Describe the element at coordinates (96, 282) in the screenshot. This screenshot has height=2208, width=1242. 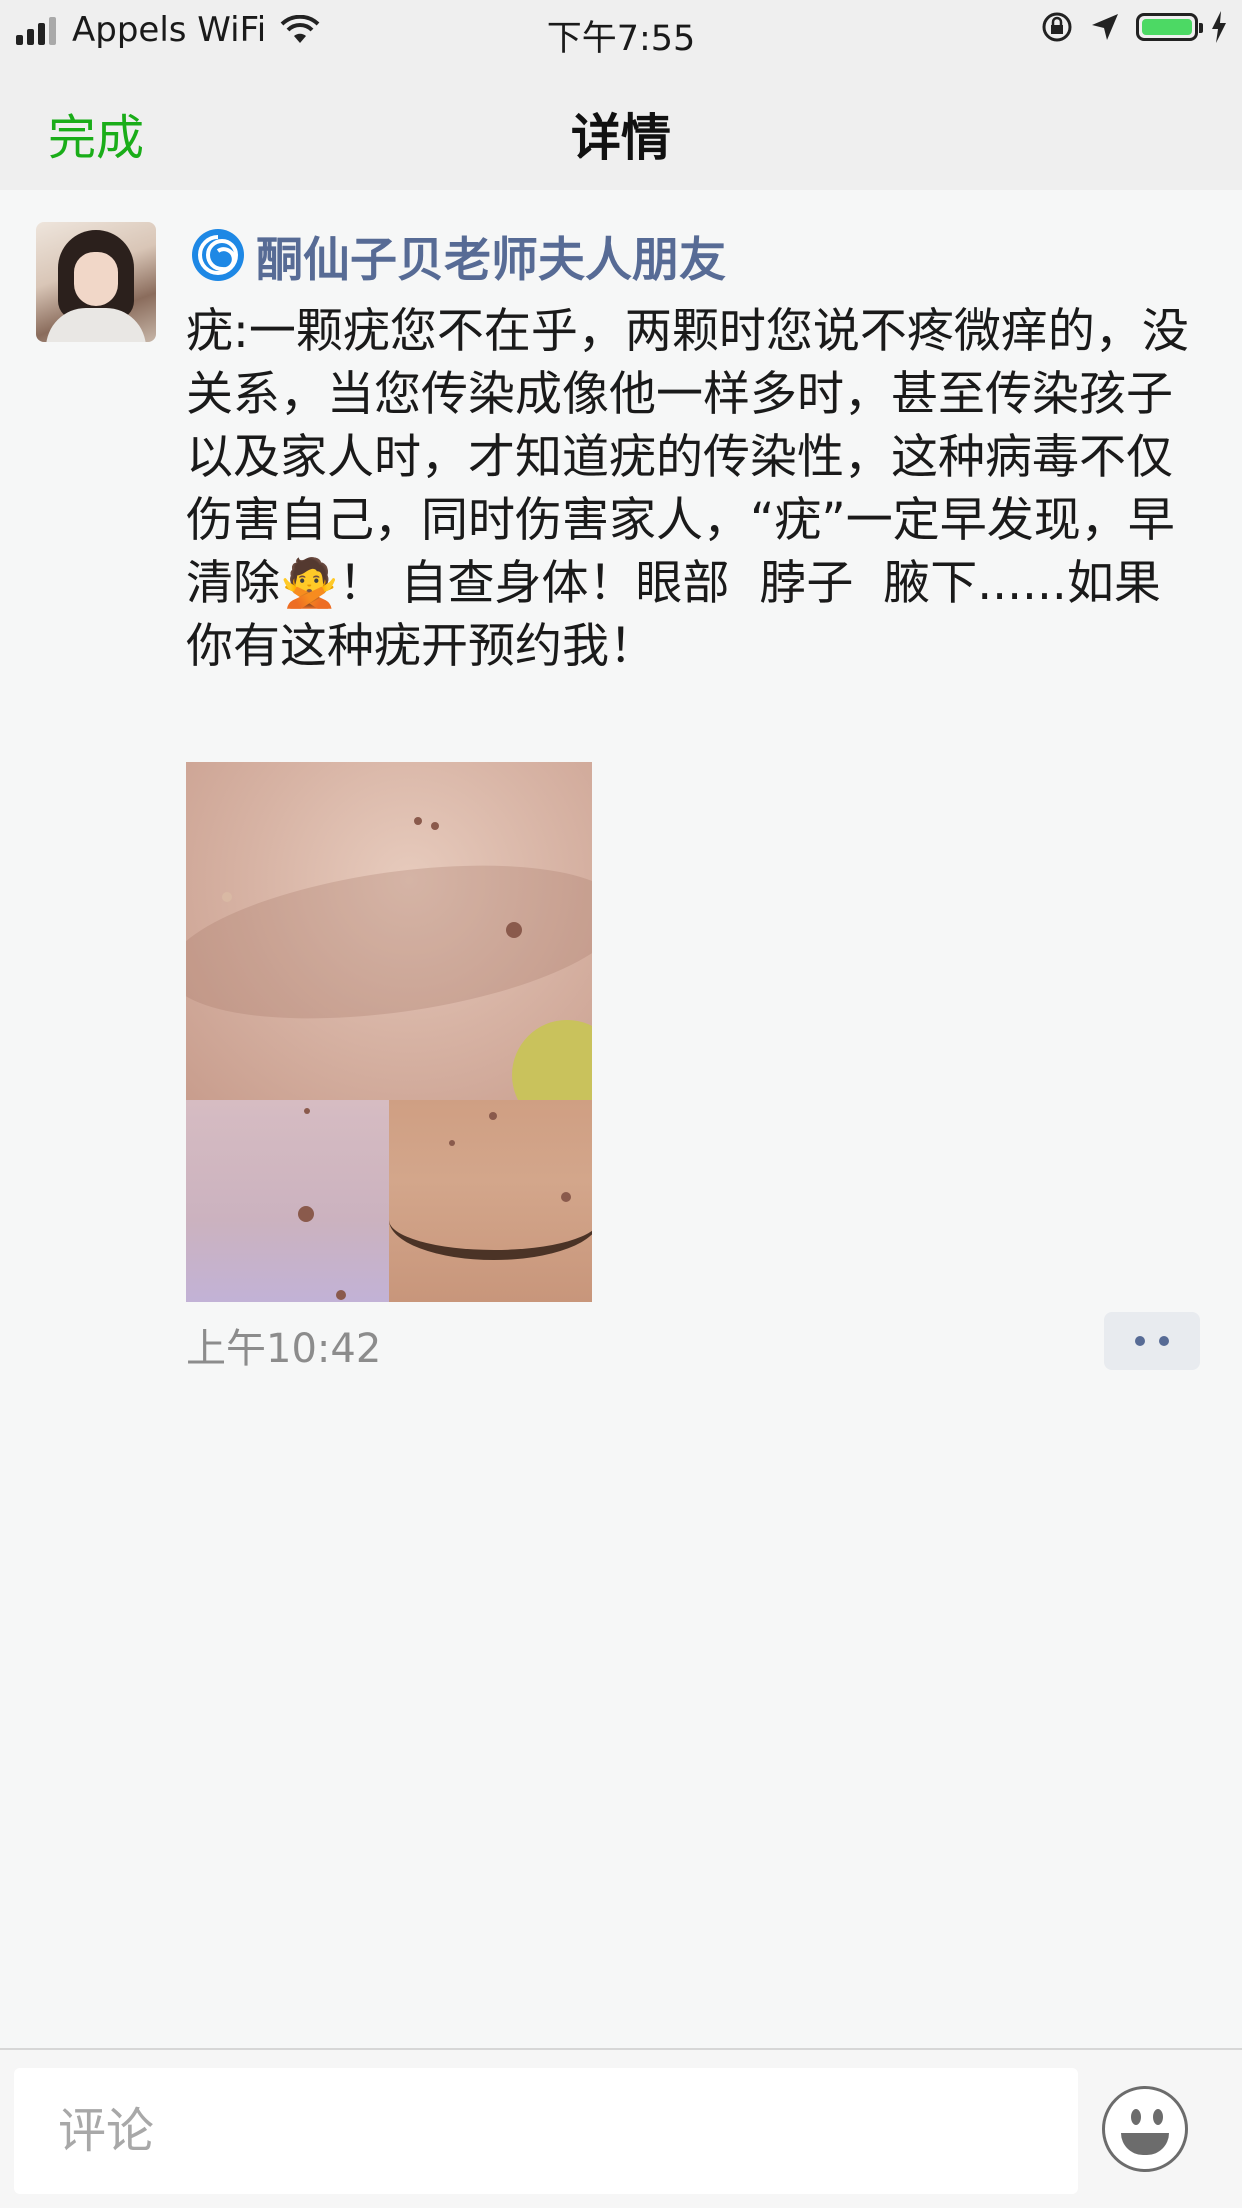
I see `avatar` at that location.